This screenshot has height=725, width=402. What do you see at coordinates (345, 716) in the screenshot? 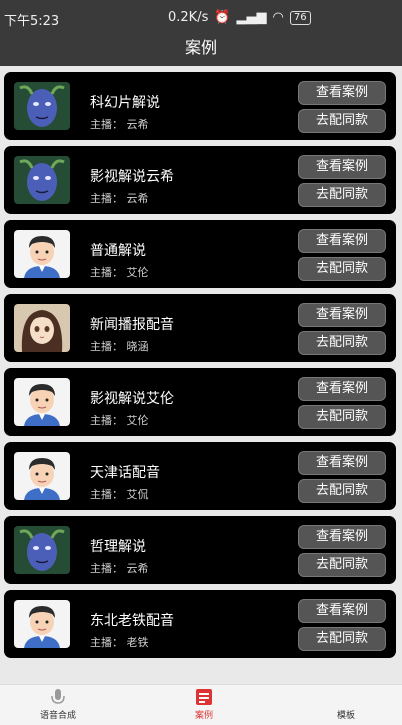
I see `tab-label: 模板` at bounding box center [345, 716].